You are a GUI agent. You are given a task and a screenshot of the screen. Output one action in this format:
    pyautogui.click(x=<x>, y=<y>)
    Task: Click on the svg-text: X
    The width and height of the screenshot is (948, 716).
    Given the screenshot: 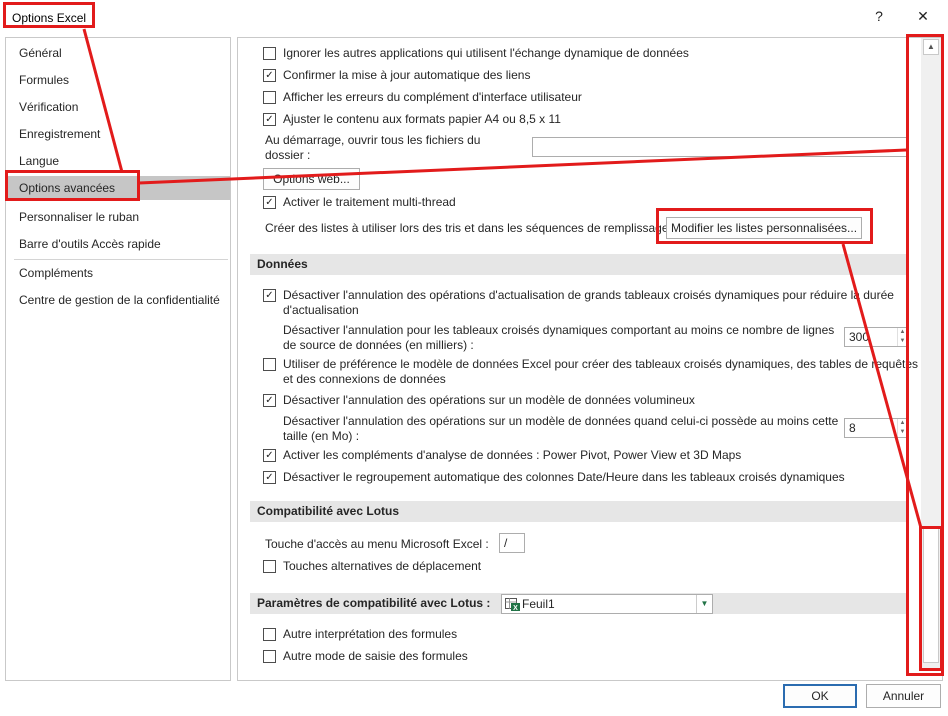 What is the action you would take?
    pyautogui.click(x=515, y=608)
    